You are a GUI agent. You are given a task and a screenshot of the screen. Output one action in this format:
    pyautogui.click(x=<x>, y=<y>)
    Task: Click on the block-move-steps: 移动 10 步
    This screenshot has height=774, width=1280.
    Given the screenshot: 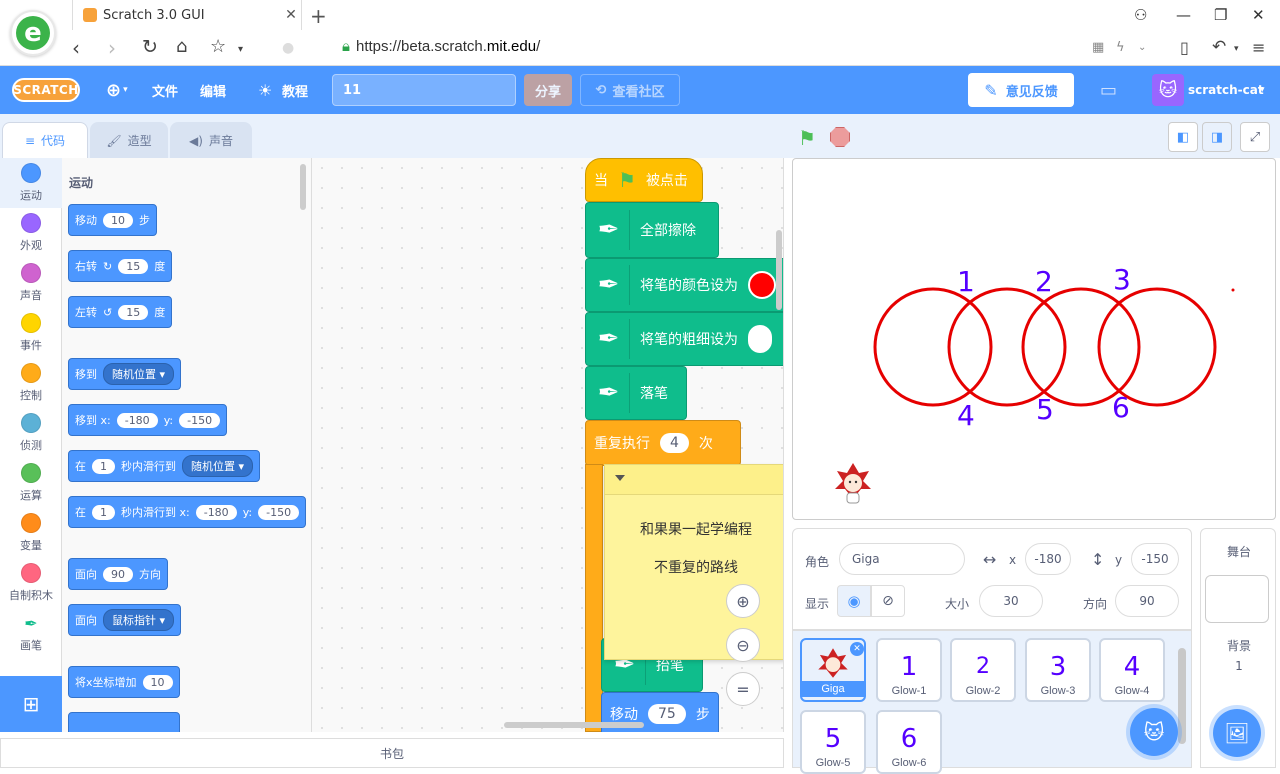 What is the action you would take?
    pyautogui.click(x=112, y=220)
    